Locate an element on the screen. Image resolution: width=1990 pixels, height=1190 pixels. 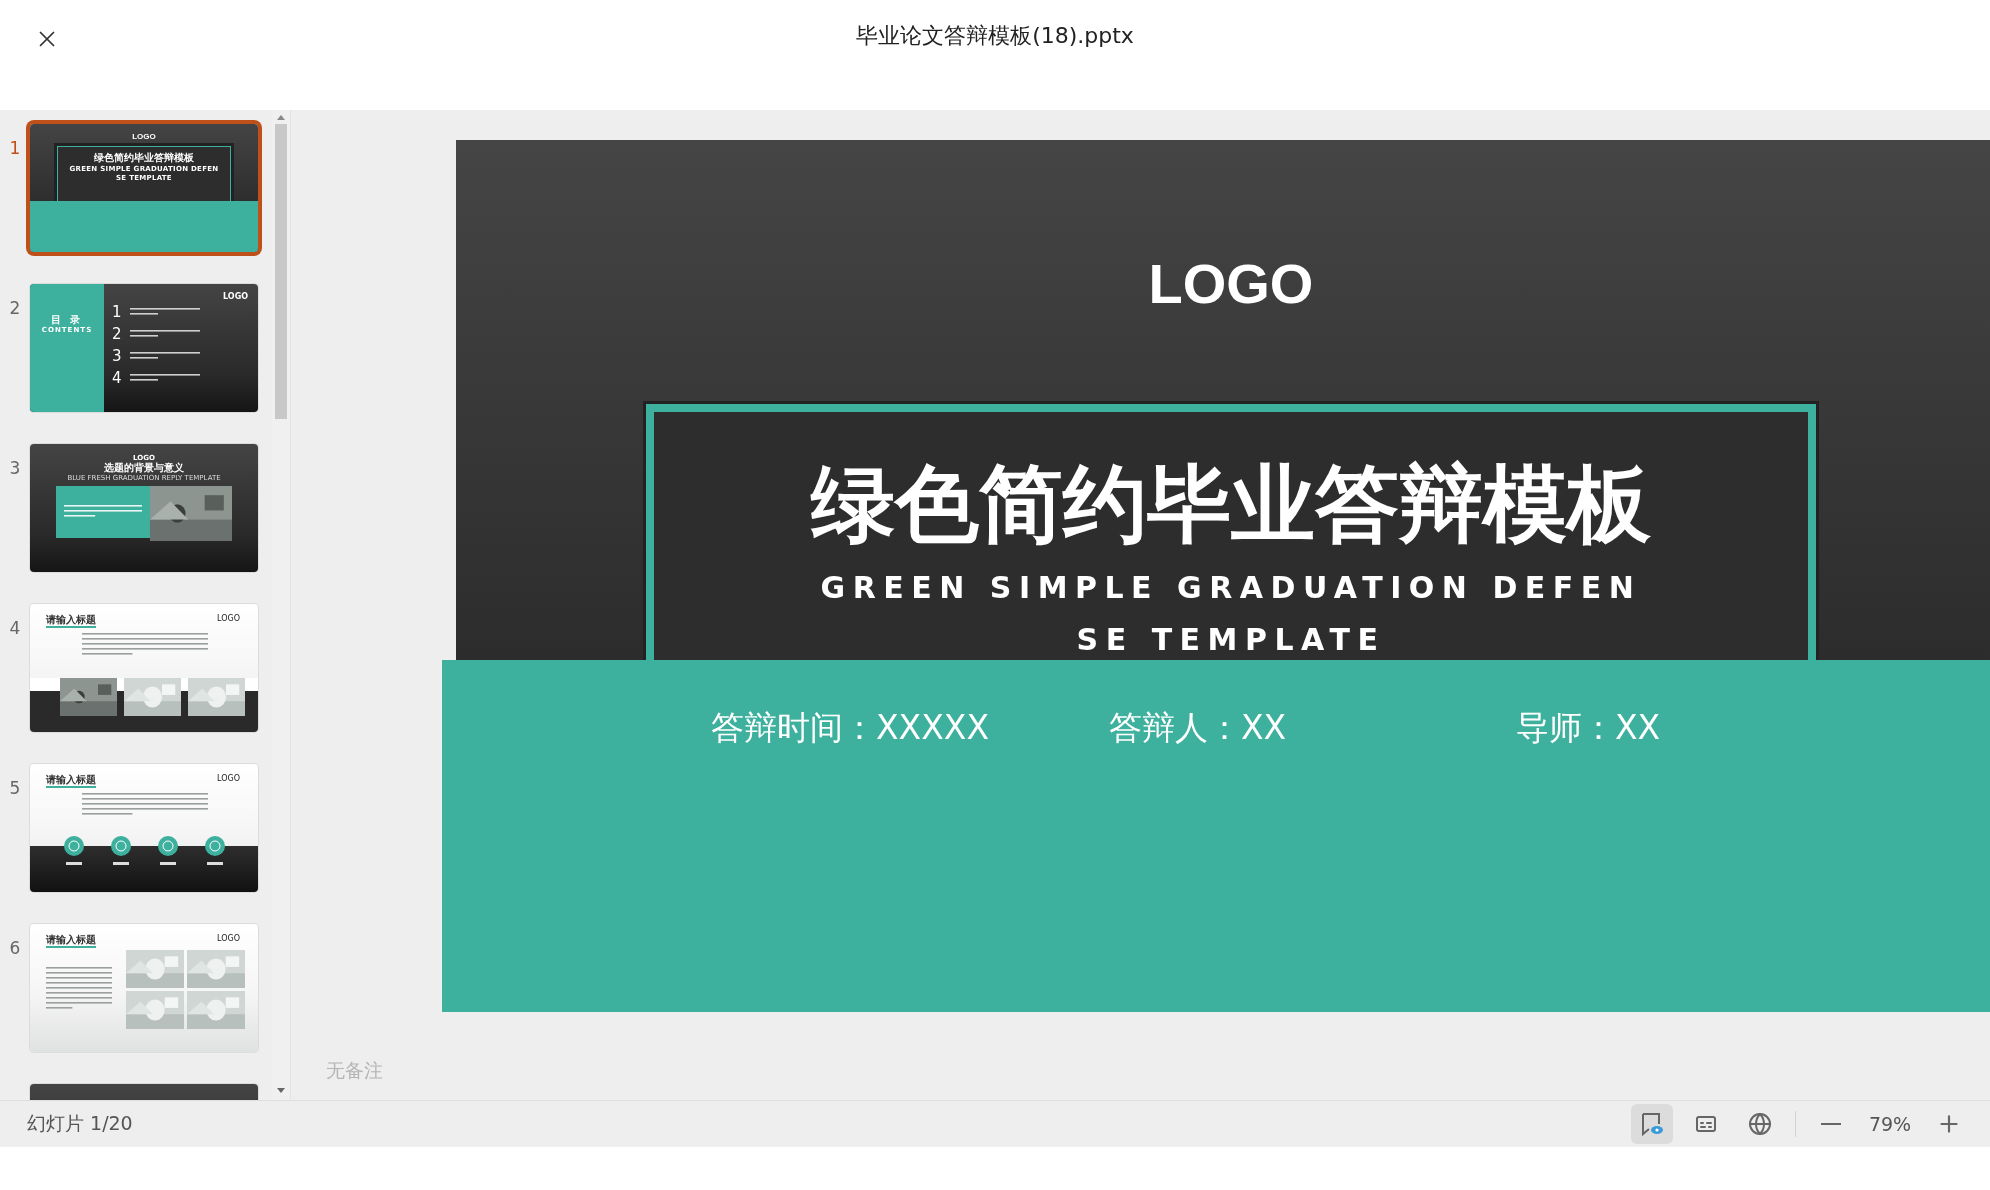
slide-number: 5 is located at coordinates (15, 787).